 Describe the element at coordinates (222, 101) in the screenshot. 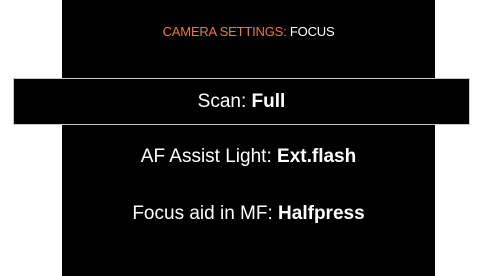

I see `menu-item-label: Scan:` at that location.